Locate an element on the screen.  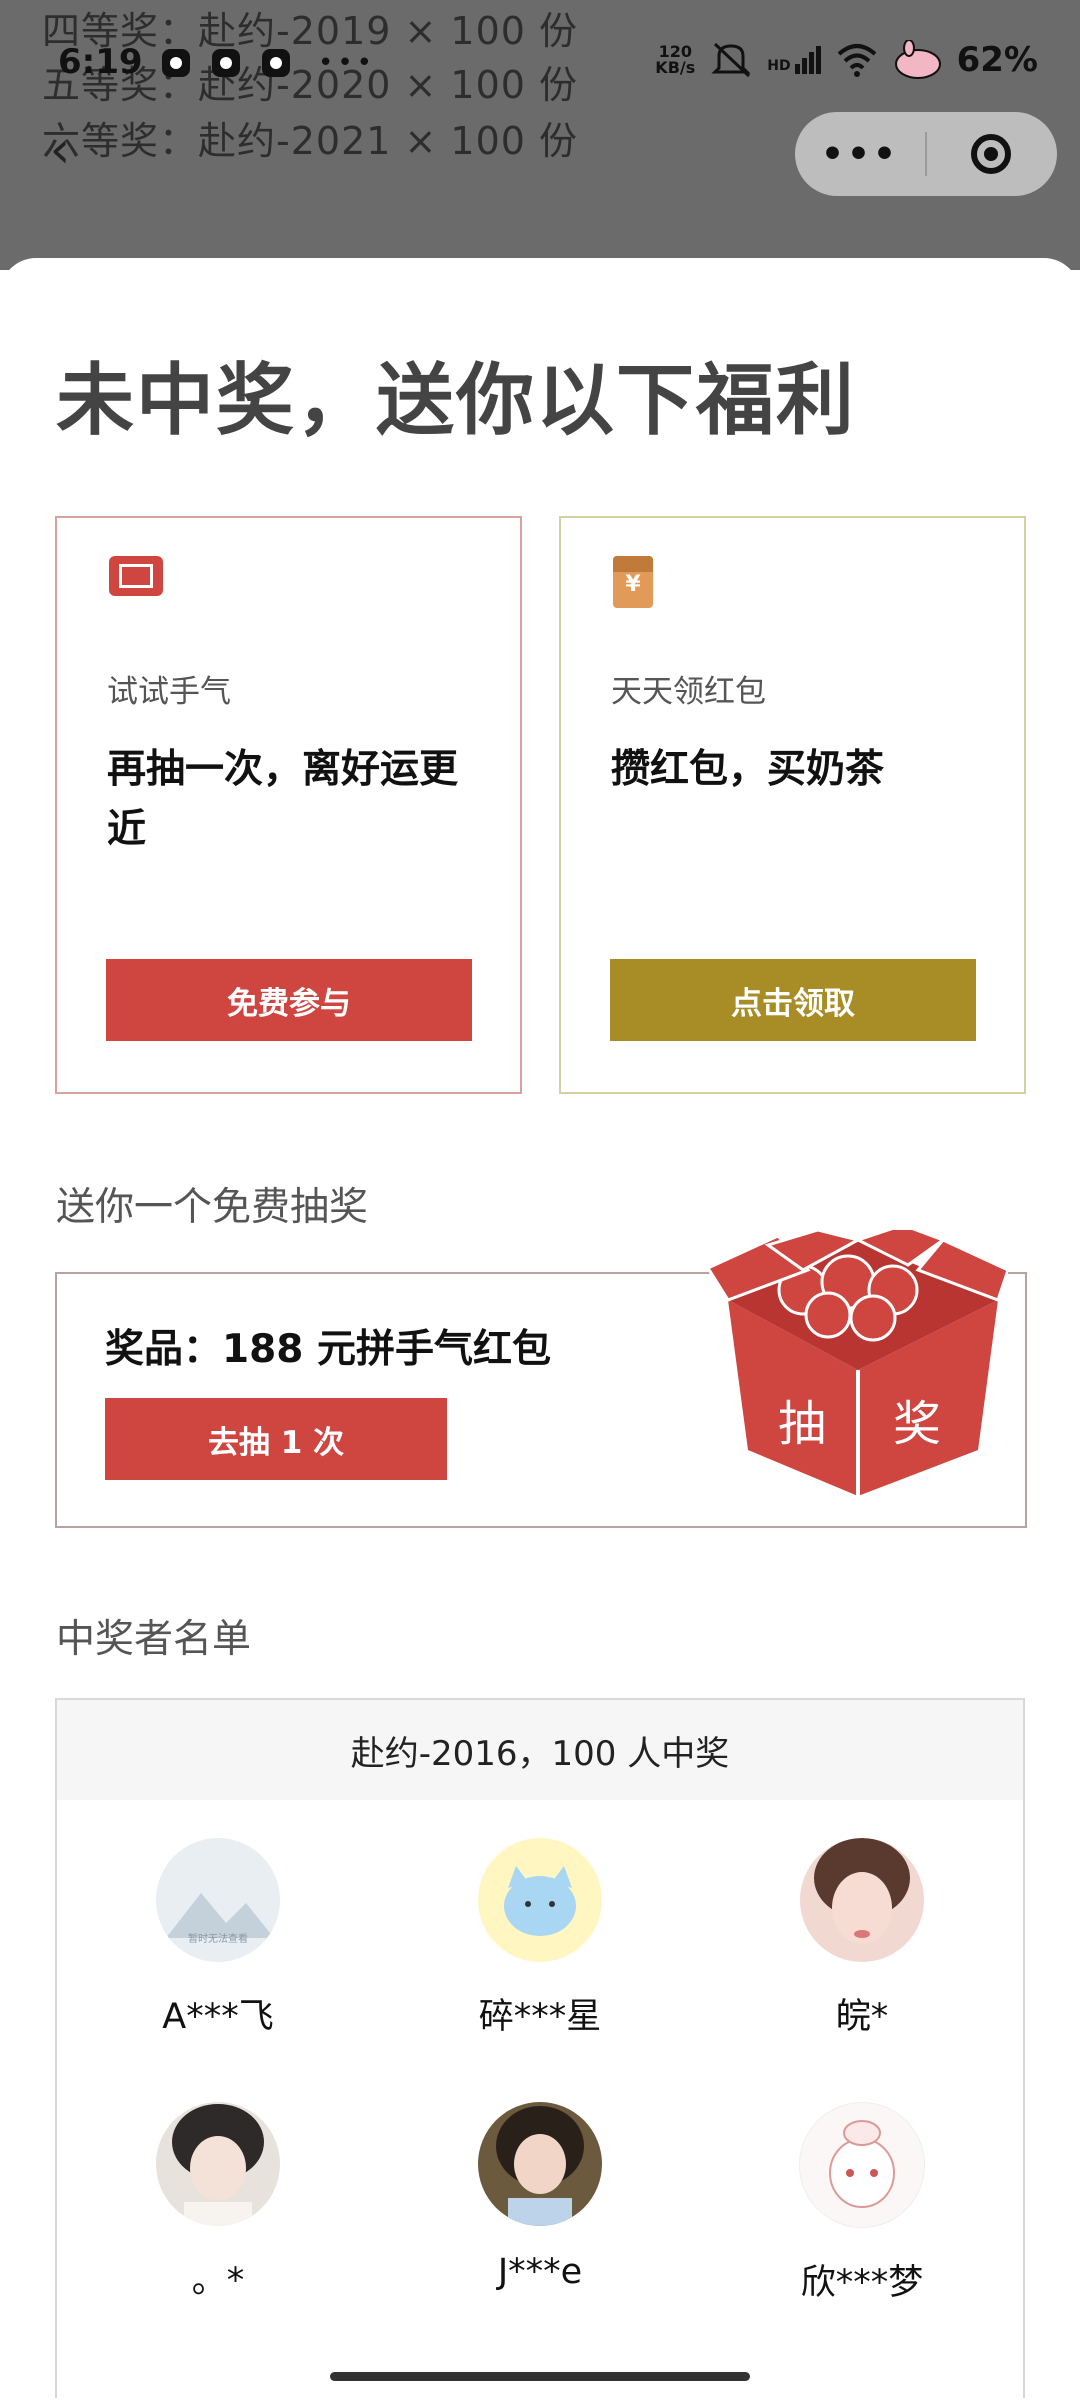
wifi-icon is located at coordinates (856, 60).